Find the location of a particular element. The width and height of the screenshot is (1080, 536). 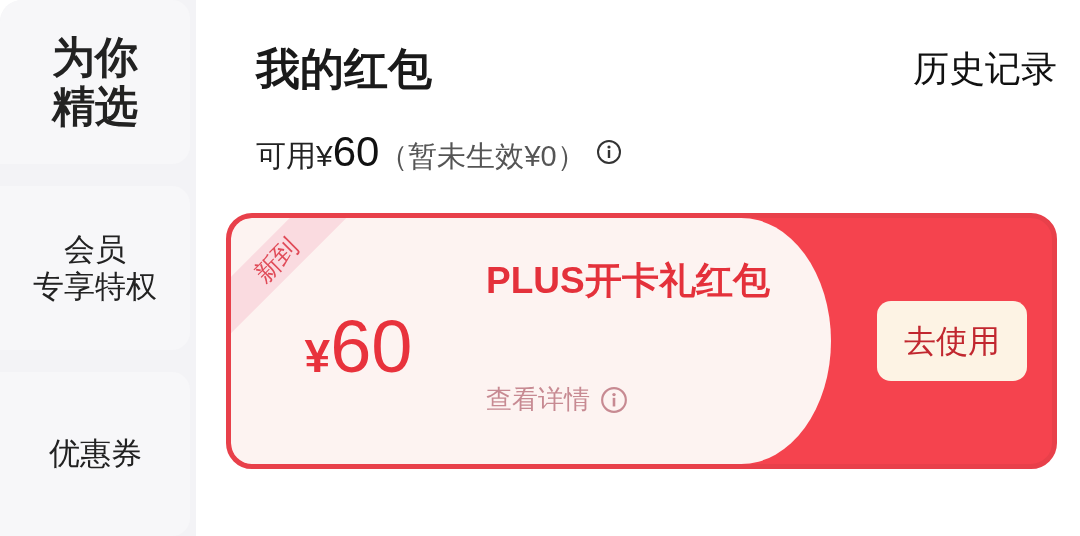

page-title: 我的红包 is located at coordinates (344, 69).